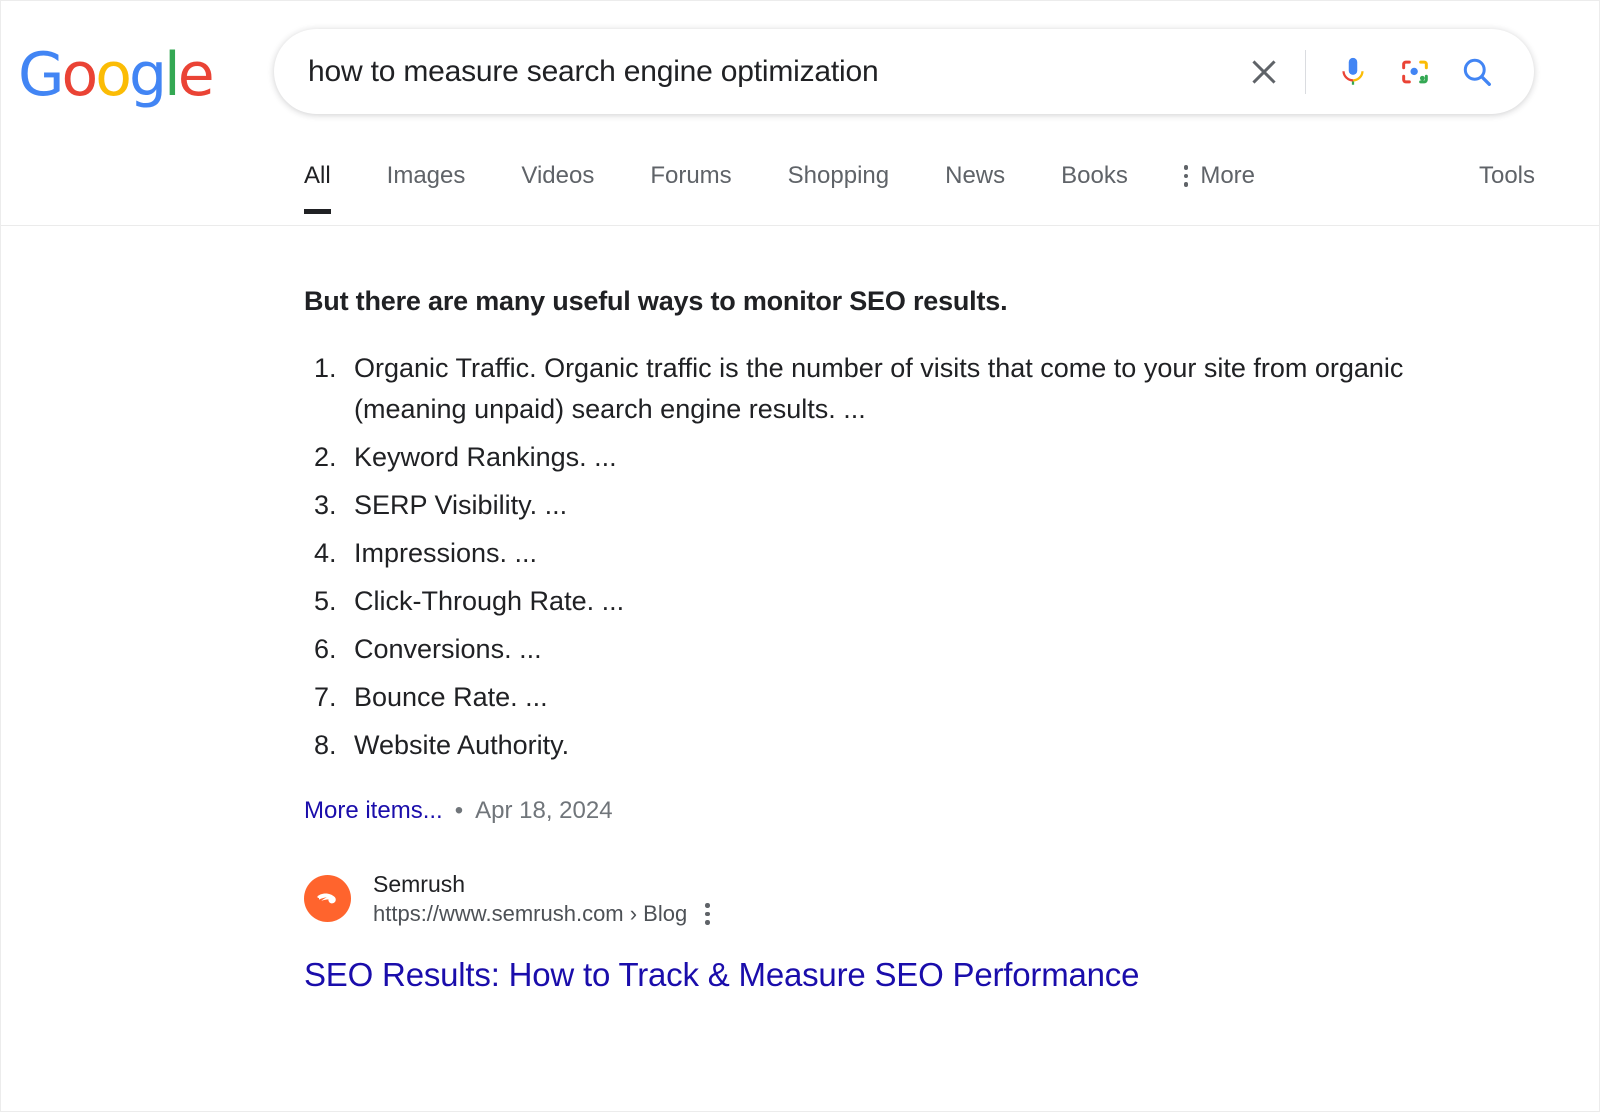  What do you see at coordinates (544, 810) in the screenshot?
I see `snippet-date: Apr 18, 2024` at bounding box center [544, 810].